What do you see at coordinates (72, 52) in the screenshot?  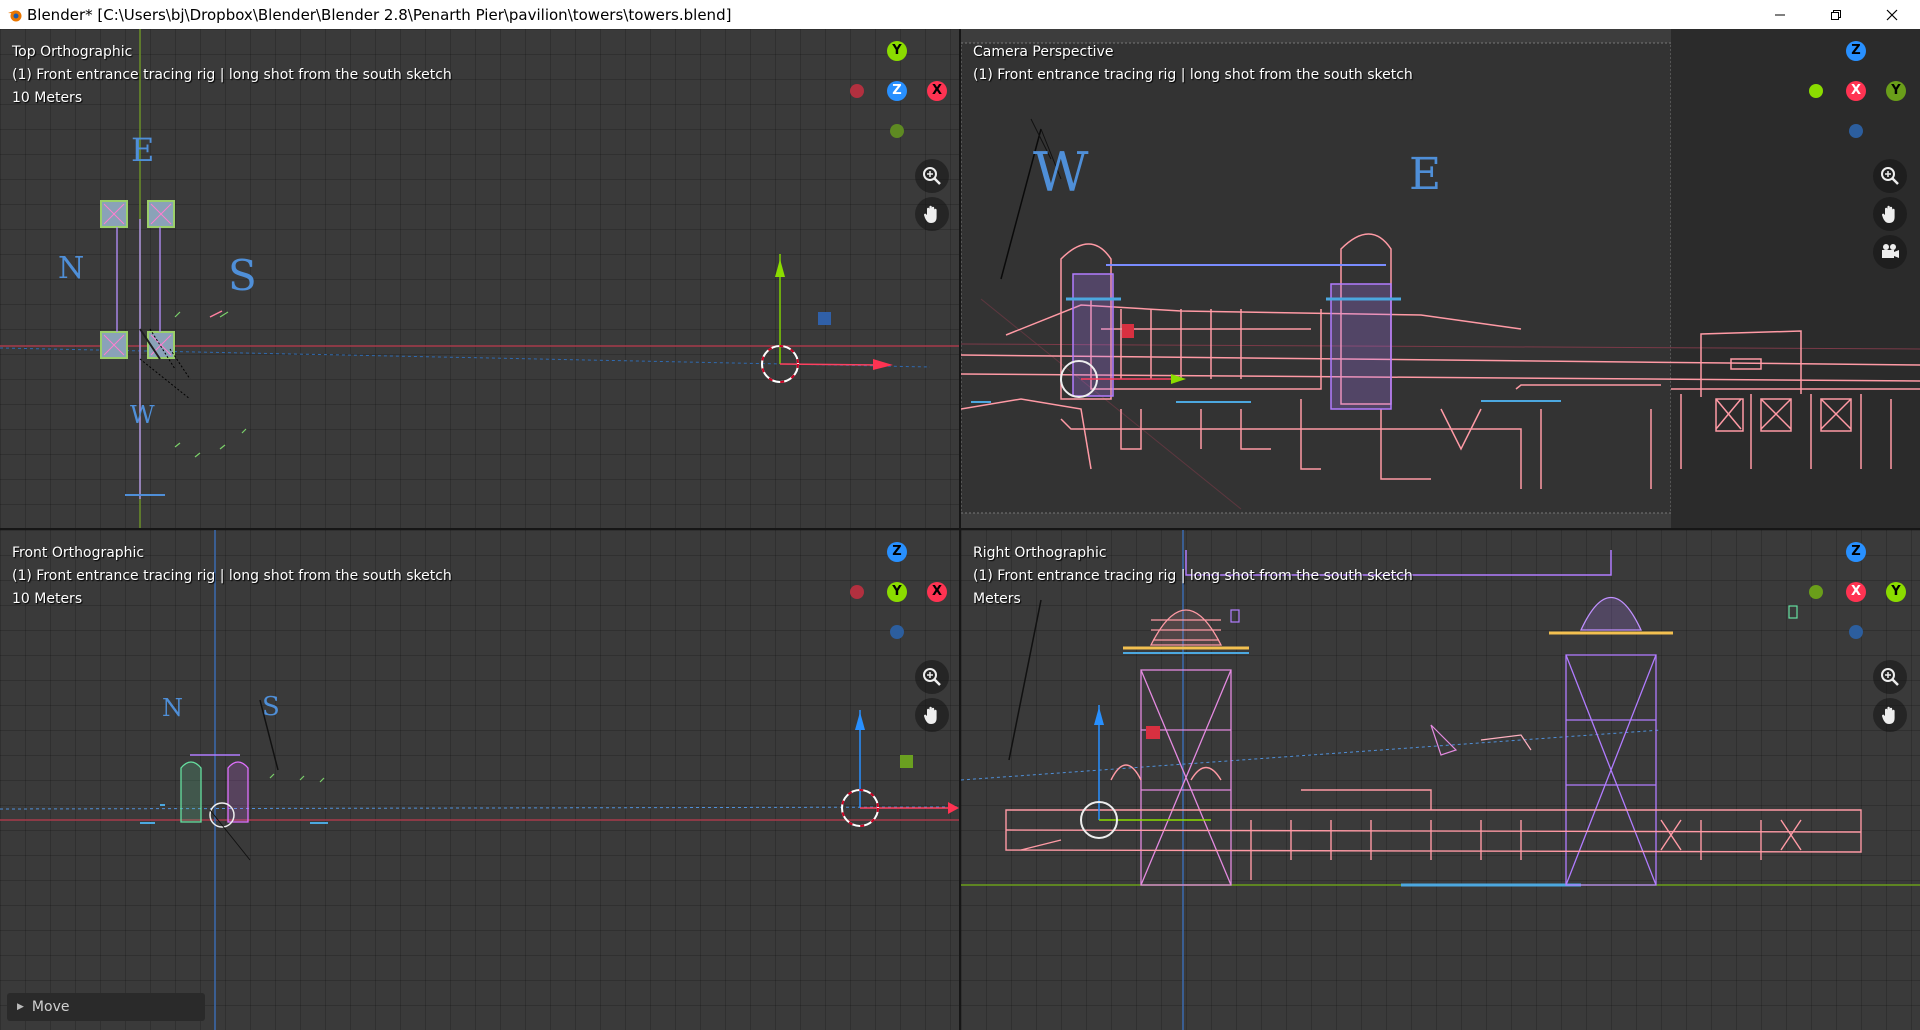 I see `view-name: Top Orthographic` at bounding box center [72, 52].